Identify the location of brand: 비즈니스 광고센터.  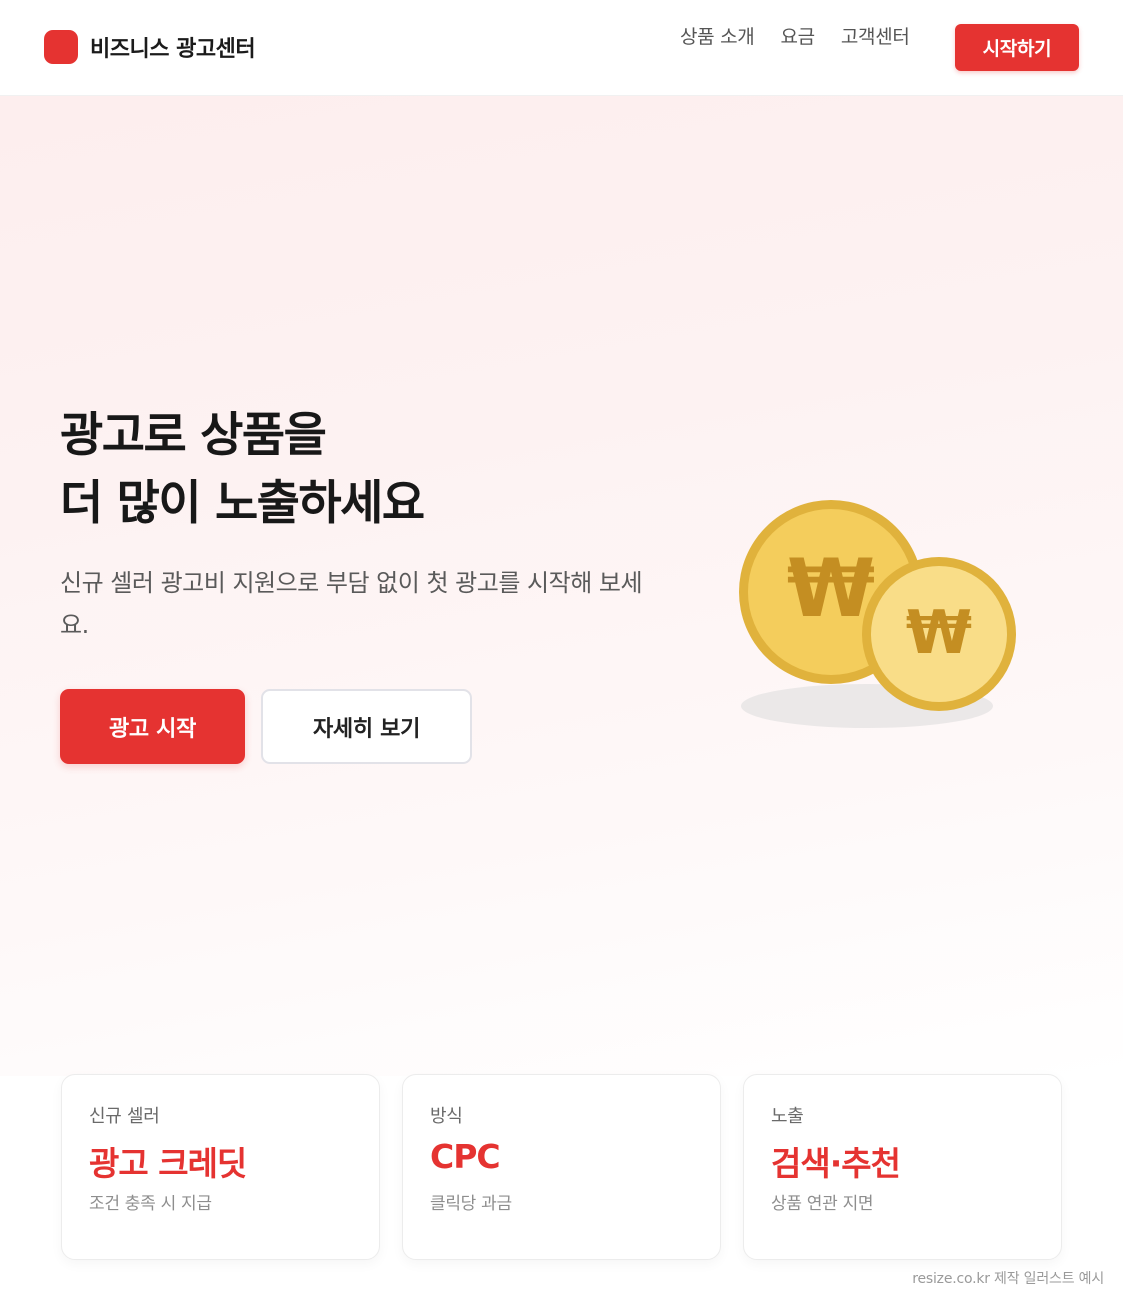
(150, 47).